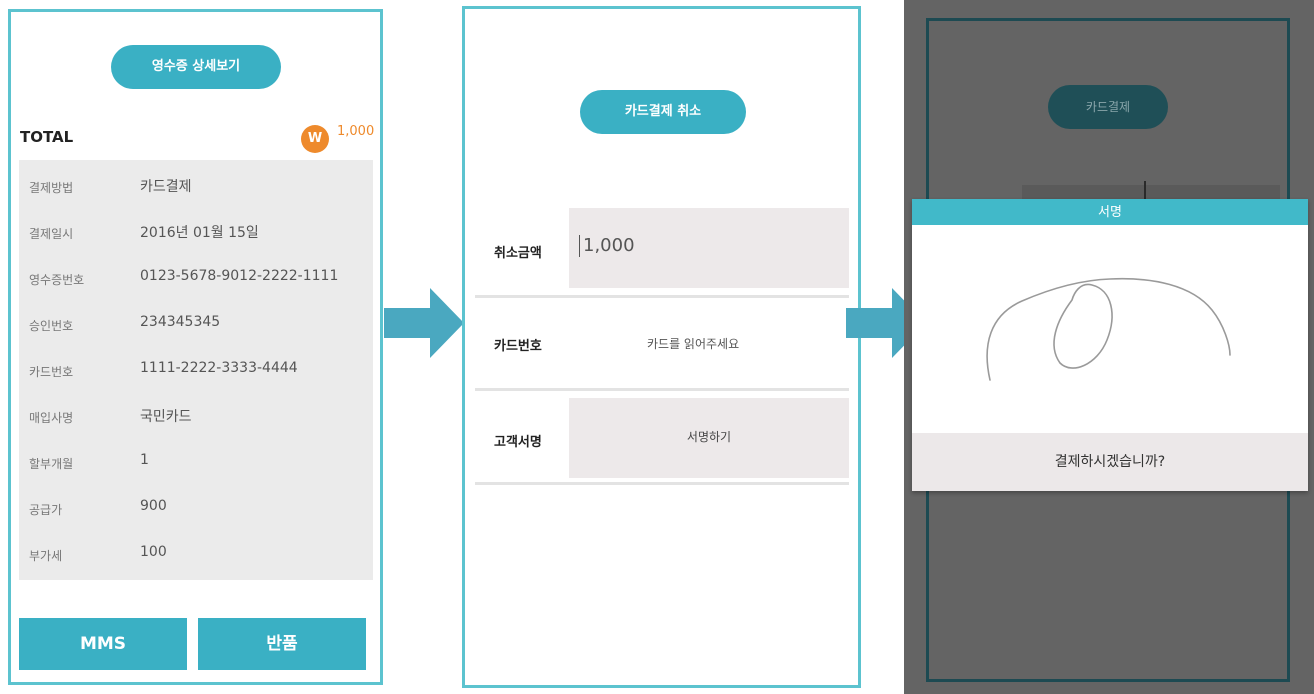 This screenshot has height=694, width=1314. Describe the element at coordinates (1110, 212) in the screenshot. I see `dialog-title: 서명` at that location.